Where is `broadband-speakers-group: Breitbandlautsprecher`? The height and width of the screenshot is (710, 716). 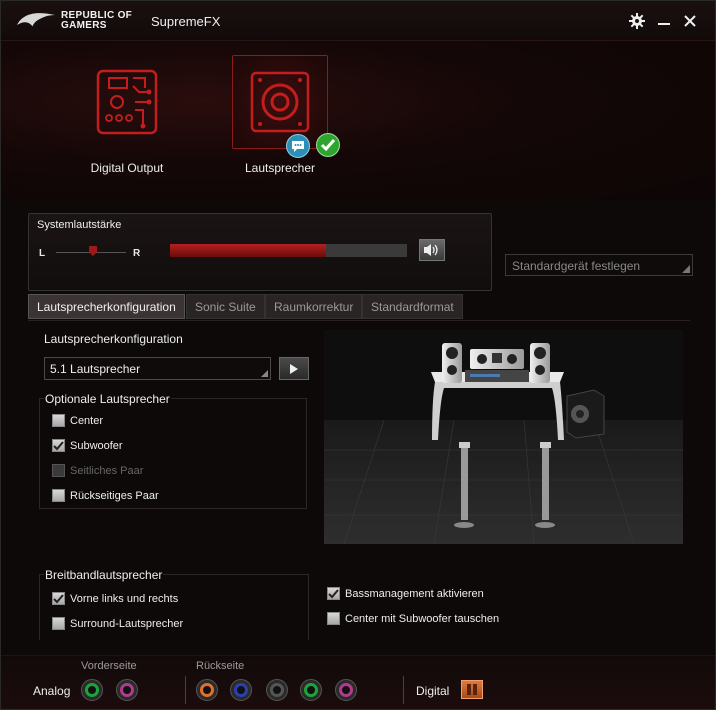 broadband-speakers-group: Breitbandlautsprecher is located at coordinates (174, 604).